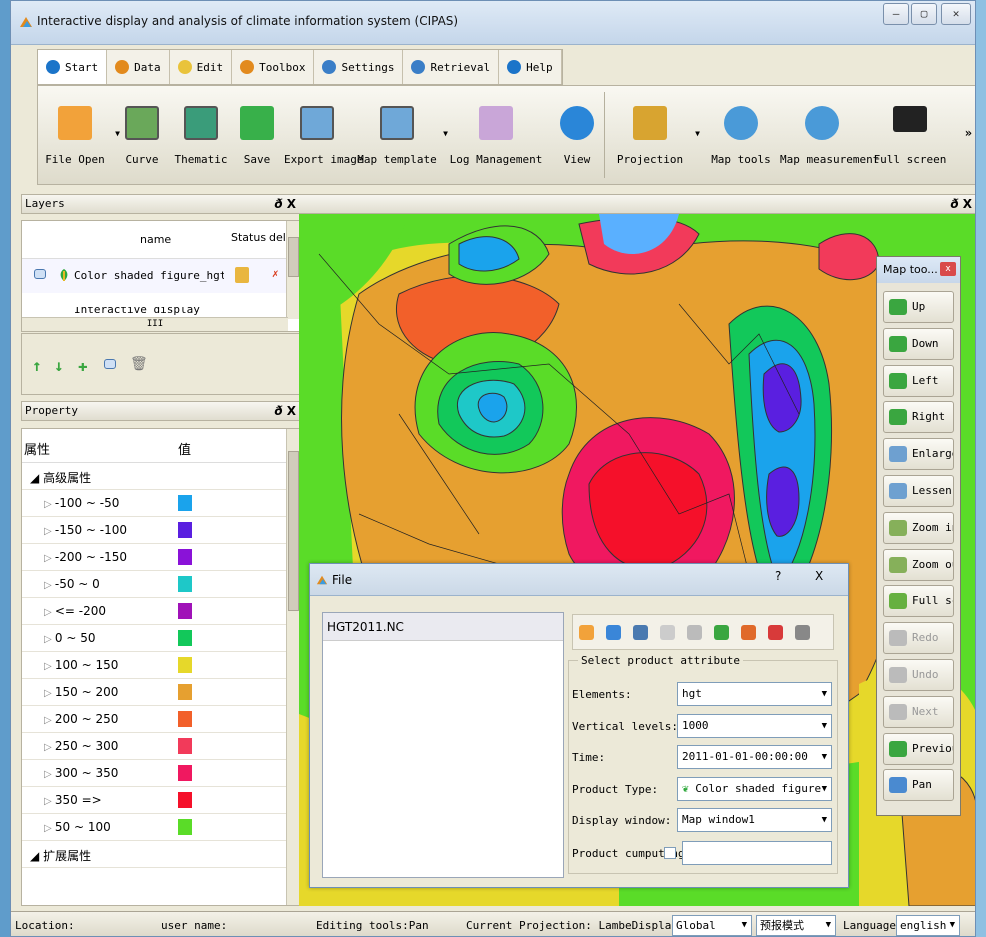  What do you see at coordinates (918, 785) in the screenshot?
I see `map-tool-pan-button: Pan` at bounding box center [918, 785].